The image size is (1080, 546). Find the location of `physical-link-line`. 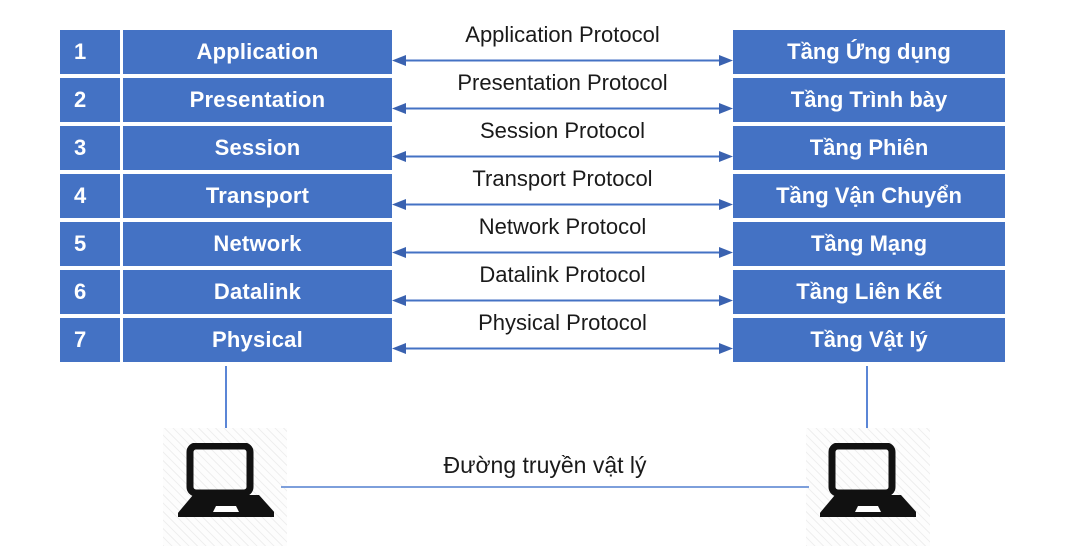

physical-link-line is located at coordinates (545, 487).